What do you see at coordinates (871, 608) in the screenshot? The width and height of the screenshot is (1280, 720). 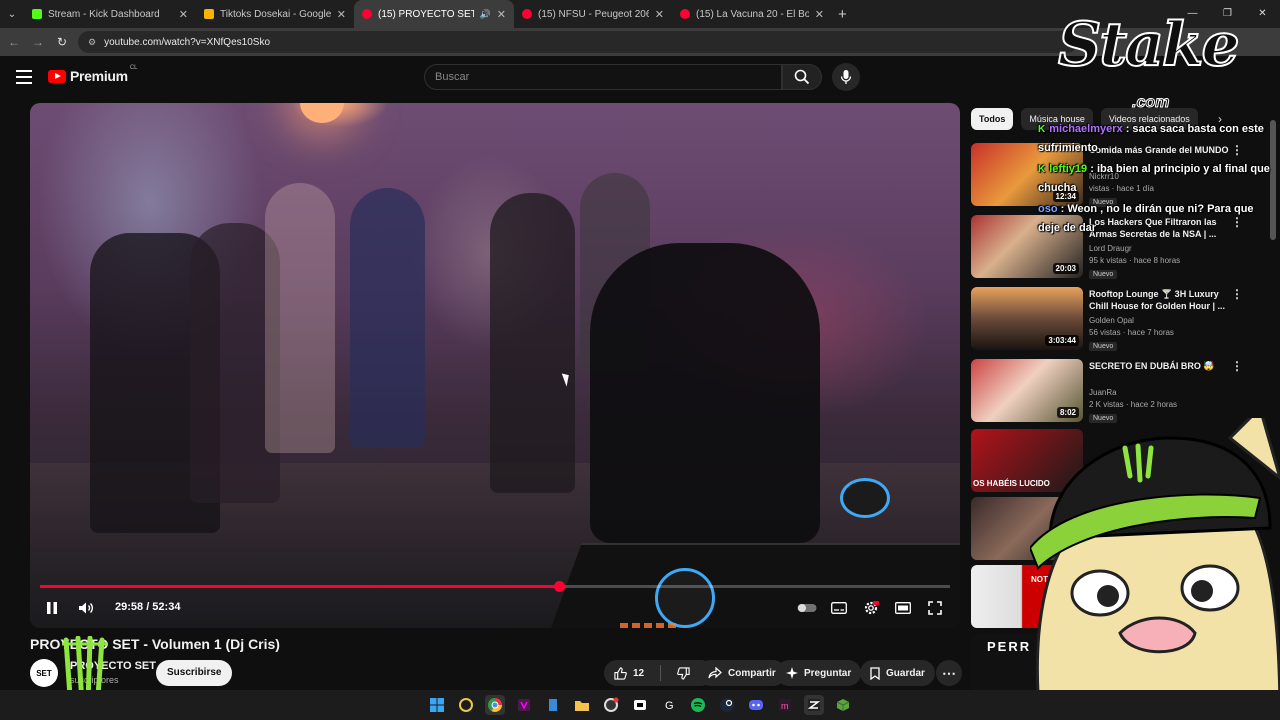 I see `settings-button` at bounding box center [871, 608].